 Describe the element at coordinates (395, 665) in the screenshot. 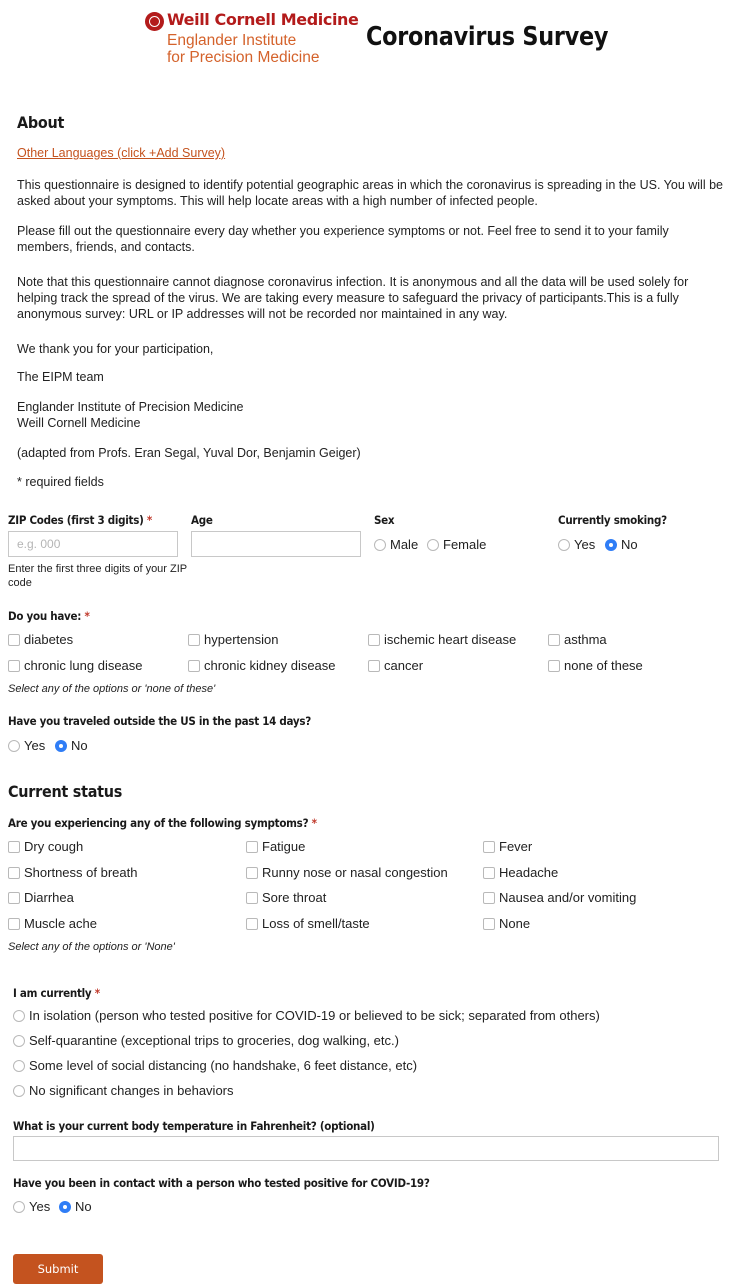

I see `condition-cancer: cancer` at that location.